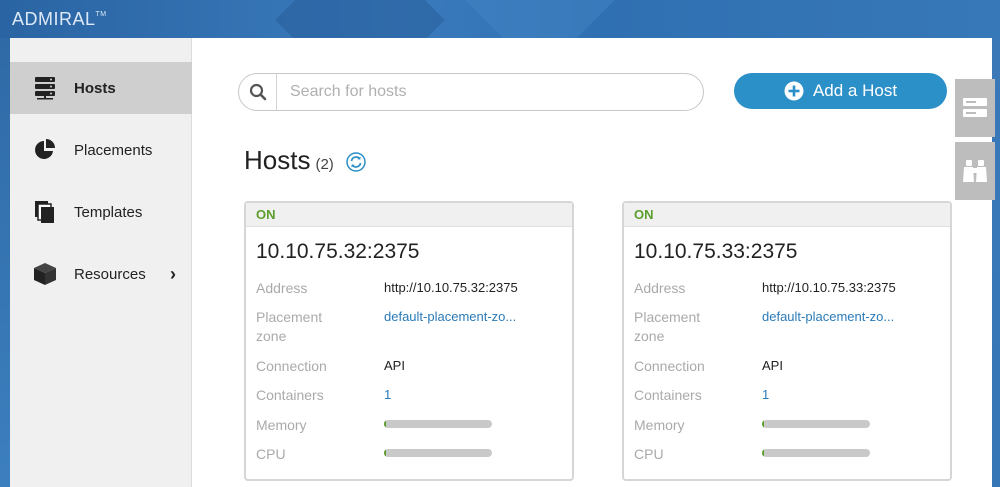 The height and width of the screenshot is (487, 1000). I want to click on sidebar-item-placements: Placements, so click(101, 150).